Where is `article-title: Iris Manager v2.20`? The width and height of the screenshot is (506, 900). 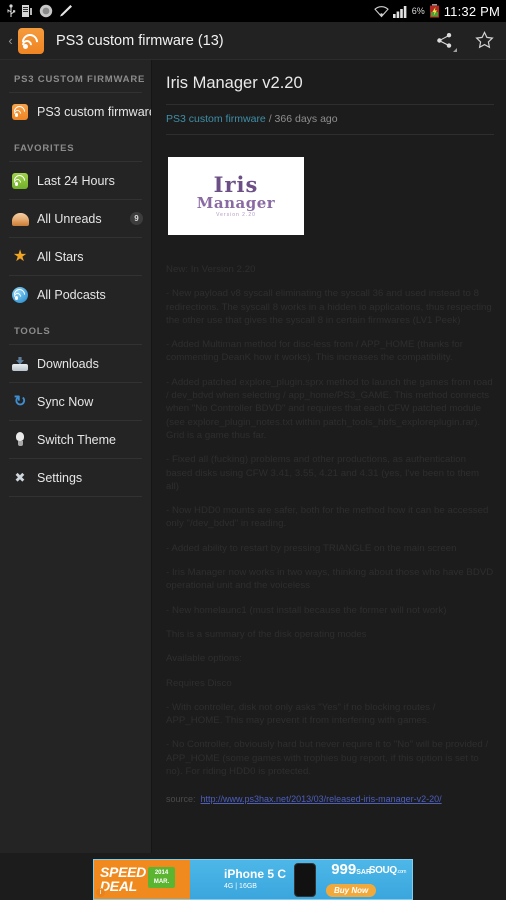 article-title: Iris Manager v2.20 is located at coordinates (234, 83).